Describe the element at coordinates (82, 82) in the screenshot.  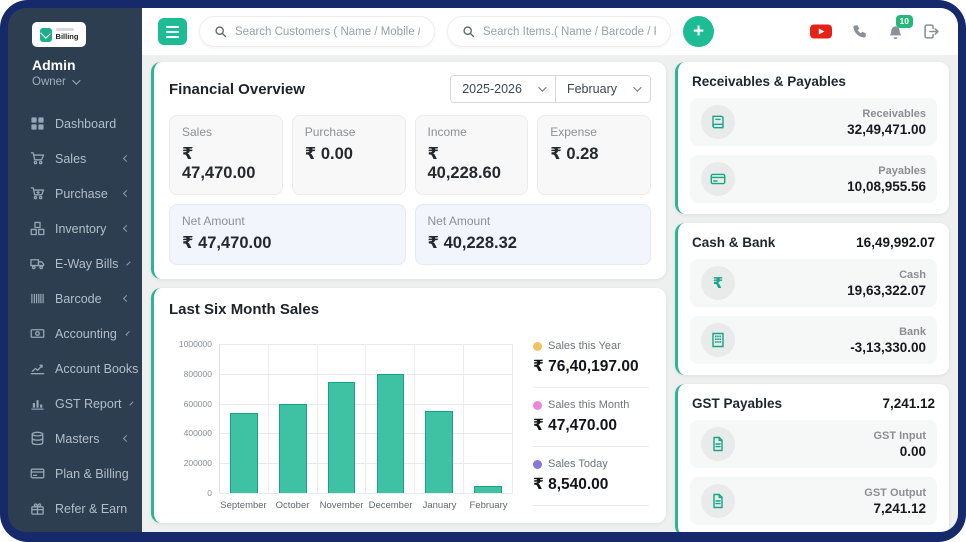
I see `user-role-dropdown: Owner` at that location.